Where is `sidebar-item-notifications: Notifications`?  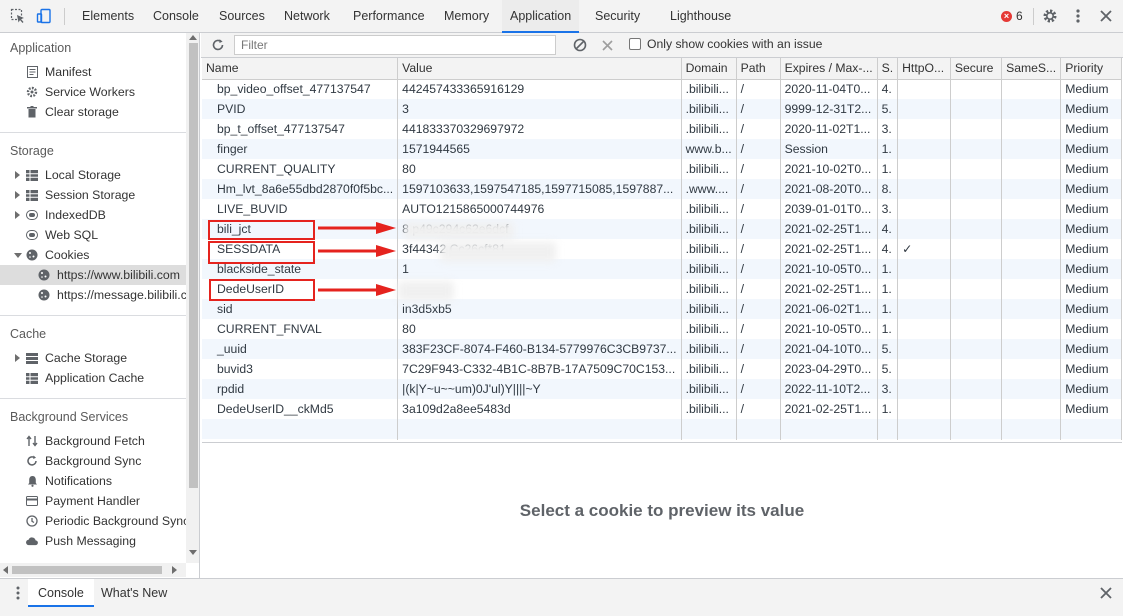
sidebar-item-notifications: Notifications is located at coordinates (69, 481).